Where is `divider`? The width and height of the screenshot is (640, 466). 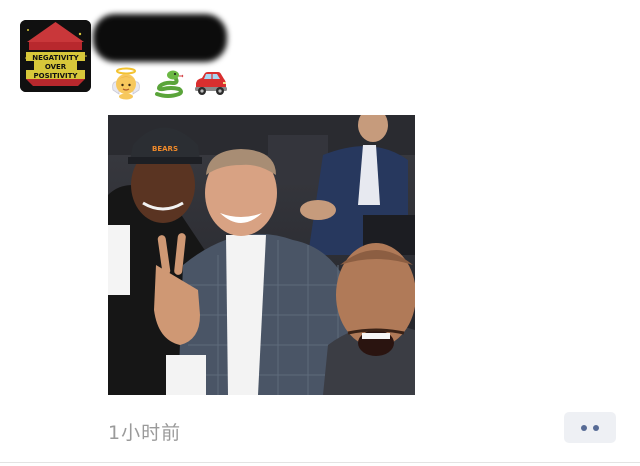 divider is located at coordinates (320, 462).